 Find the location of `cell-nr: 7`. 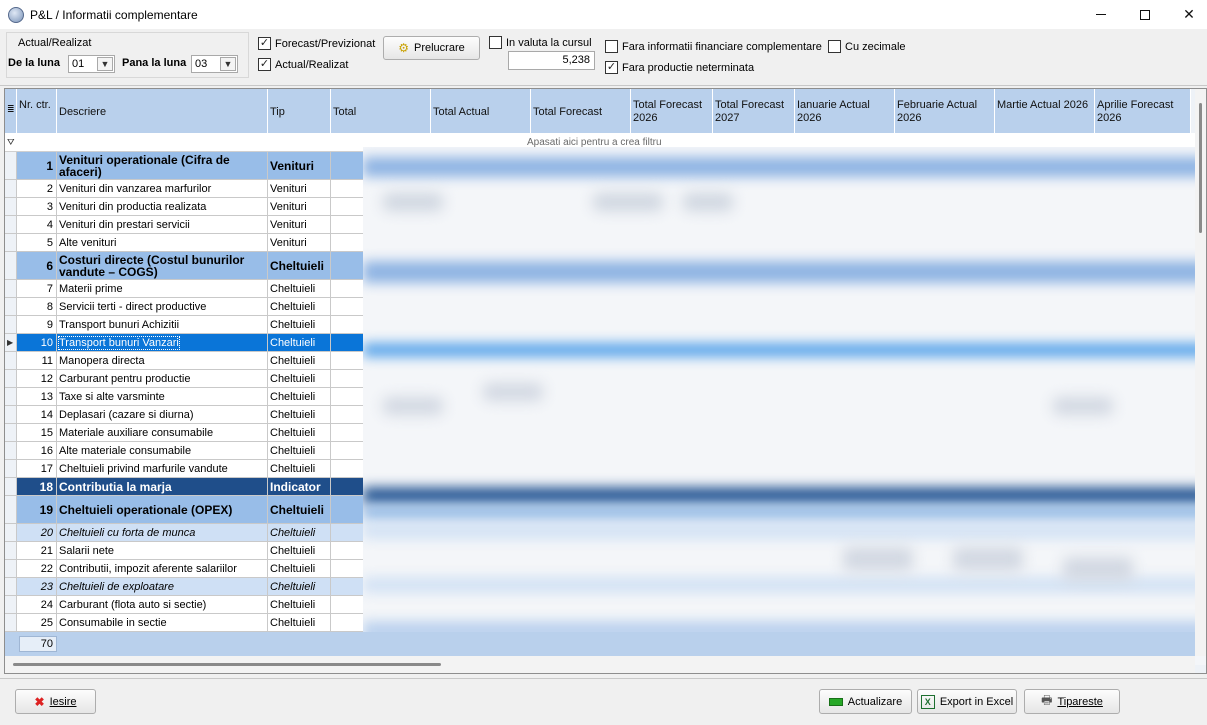

cell-nr: 7 is located at coordinates (37, 288).